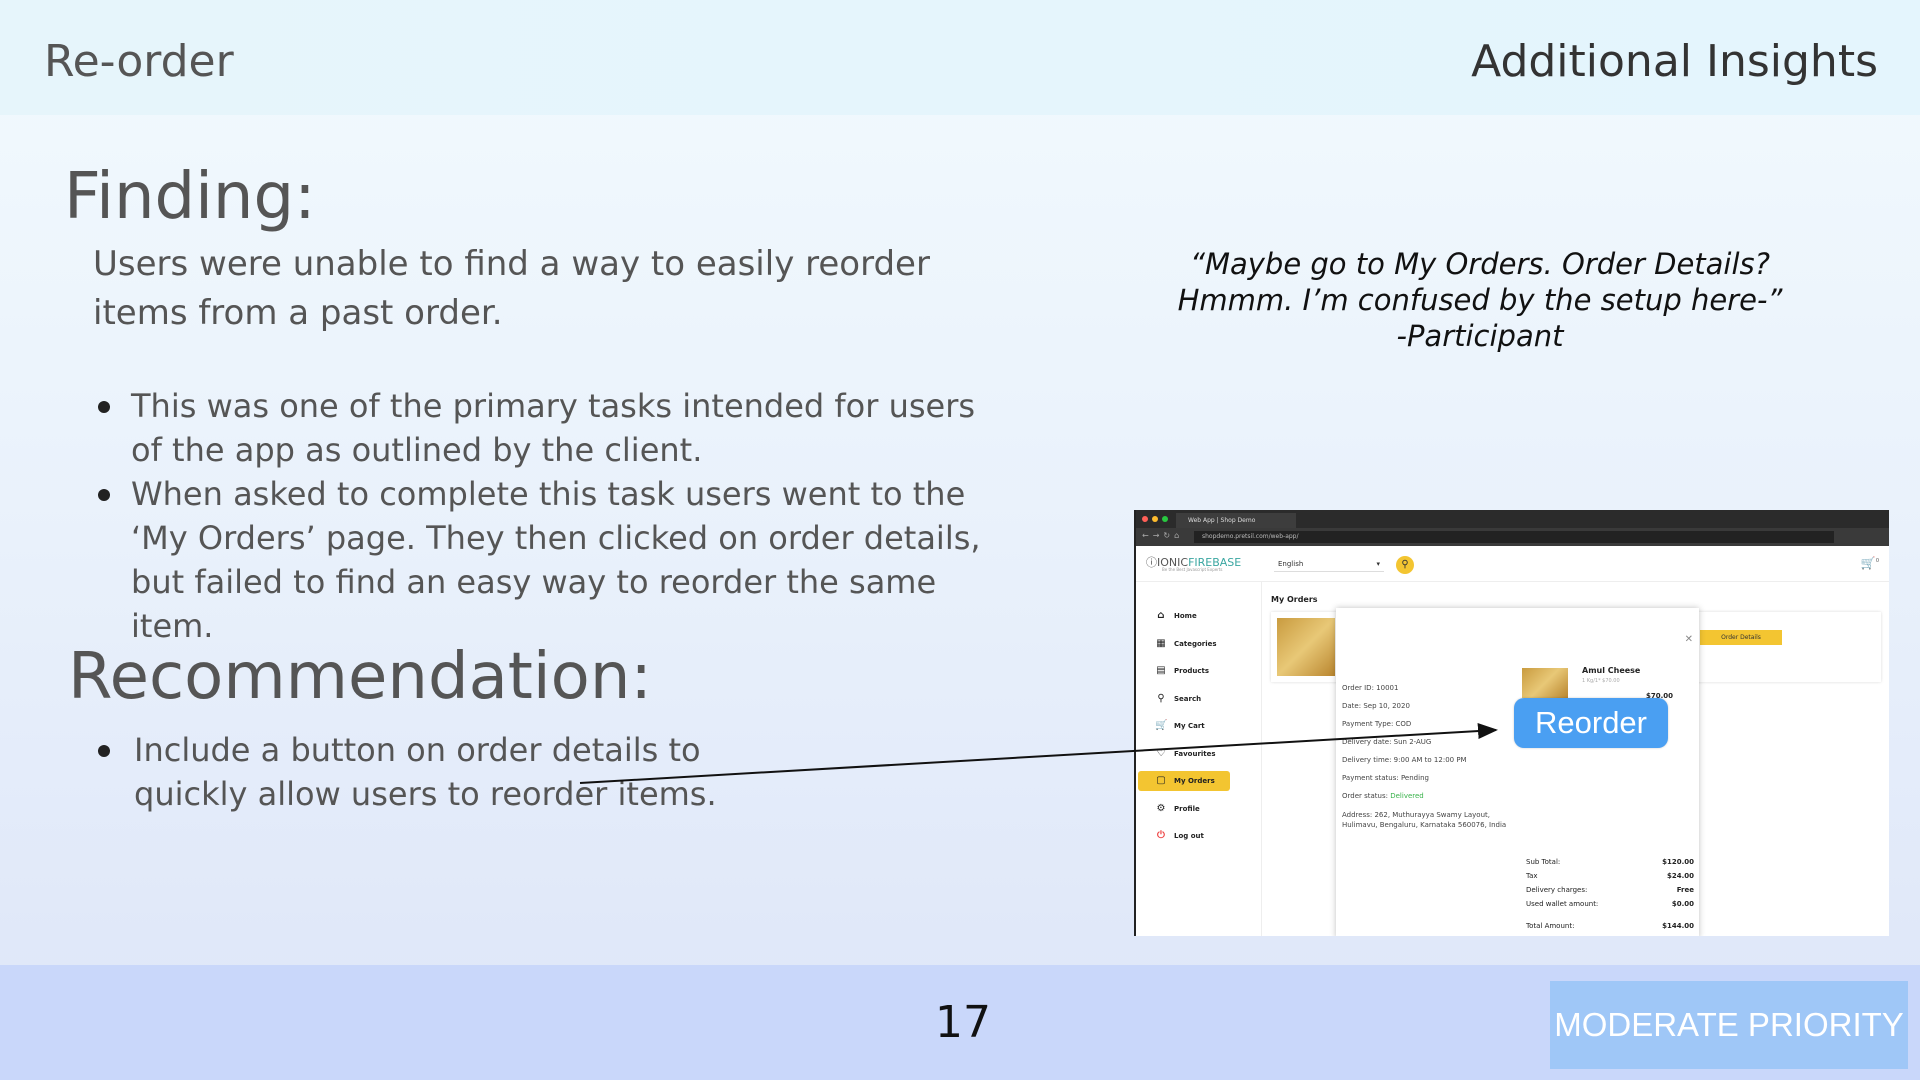 Image resolution: width=1920 pixels, height=1080 pixels. I want to click on delivery-date: Delivery date: Sun 2-AUG, so click(1387, 742).